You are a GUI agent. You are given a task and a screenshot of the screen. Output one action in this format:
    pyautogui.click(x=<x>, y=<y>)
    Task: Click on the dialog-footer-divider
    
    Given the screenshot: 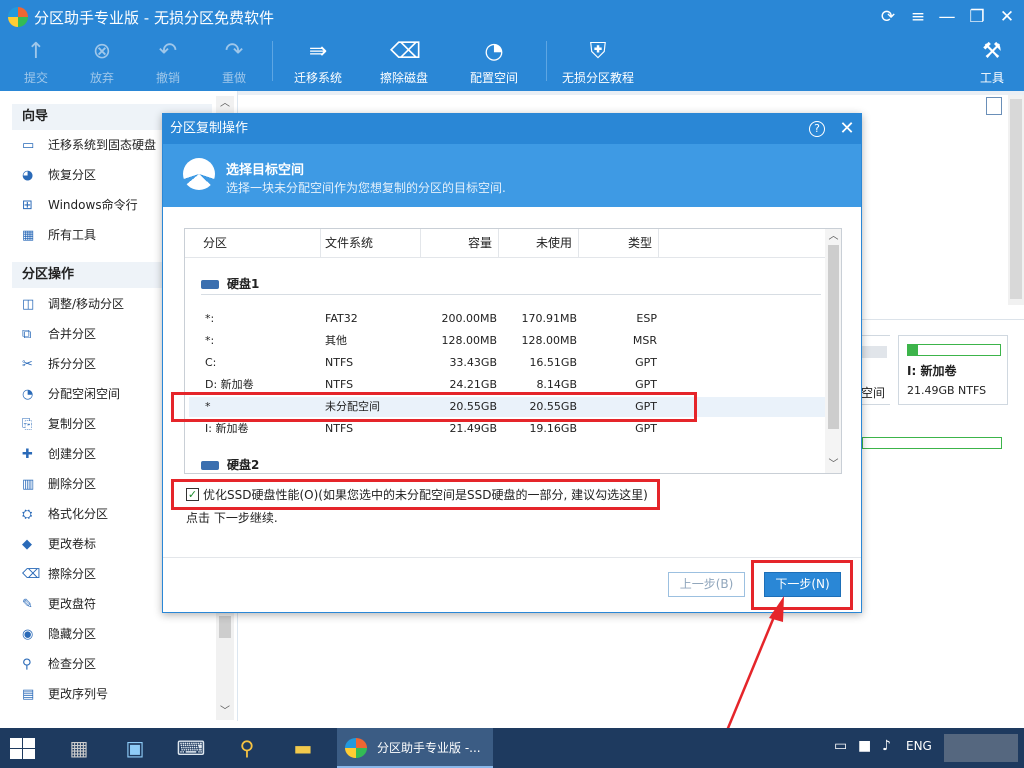 What is the action you would take?
    pyautogui.click(x=512, y=557)
    